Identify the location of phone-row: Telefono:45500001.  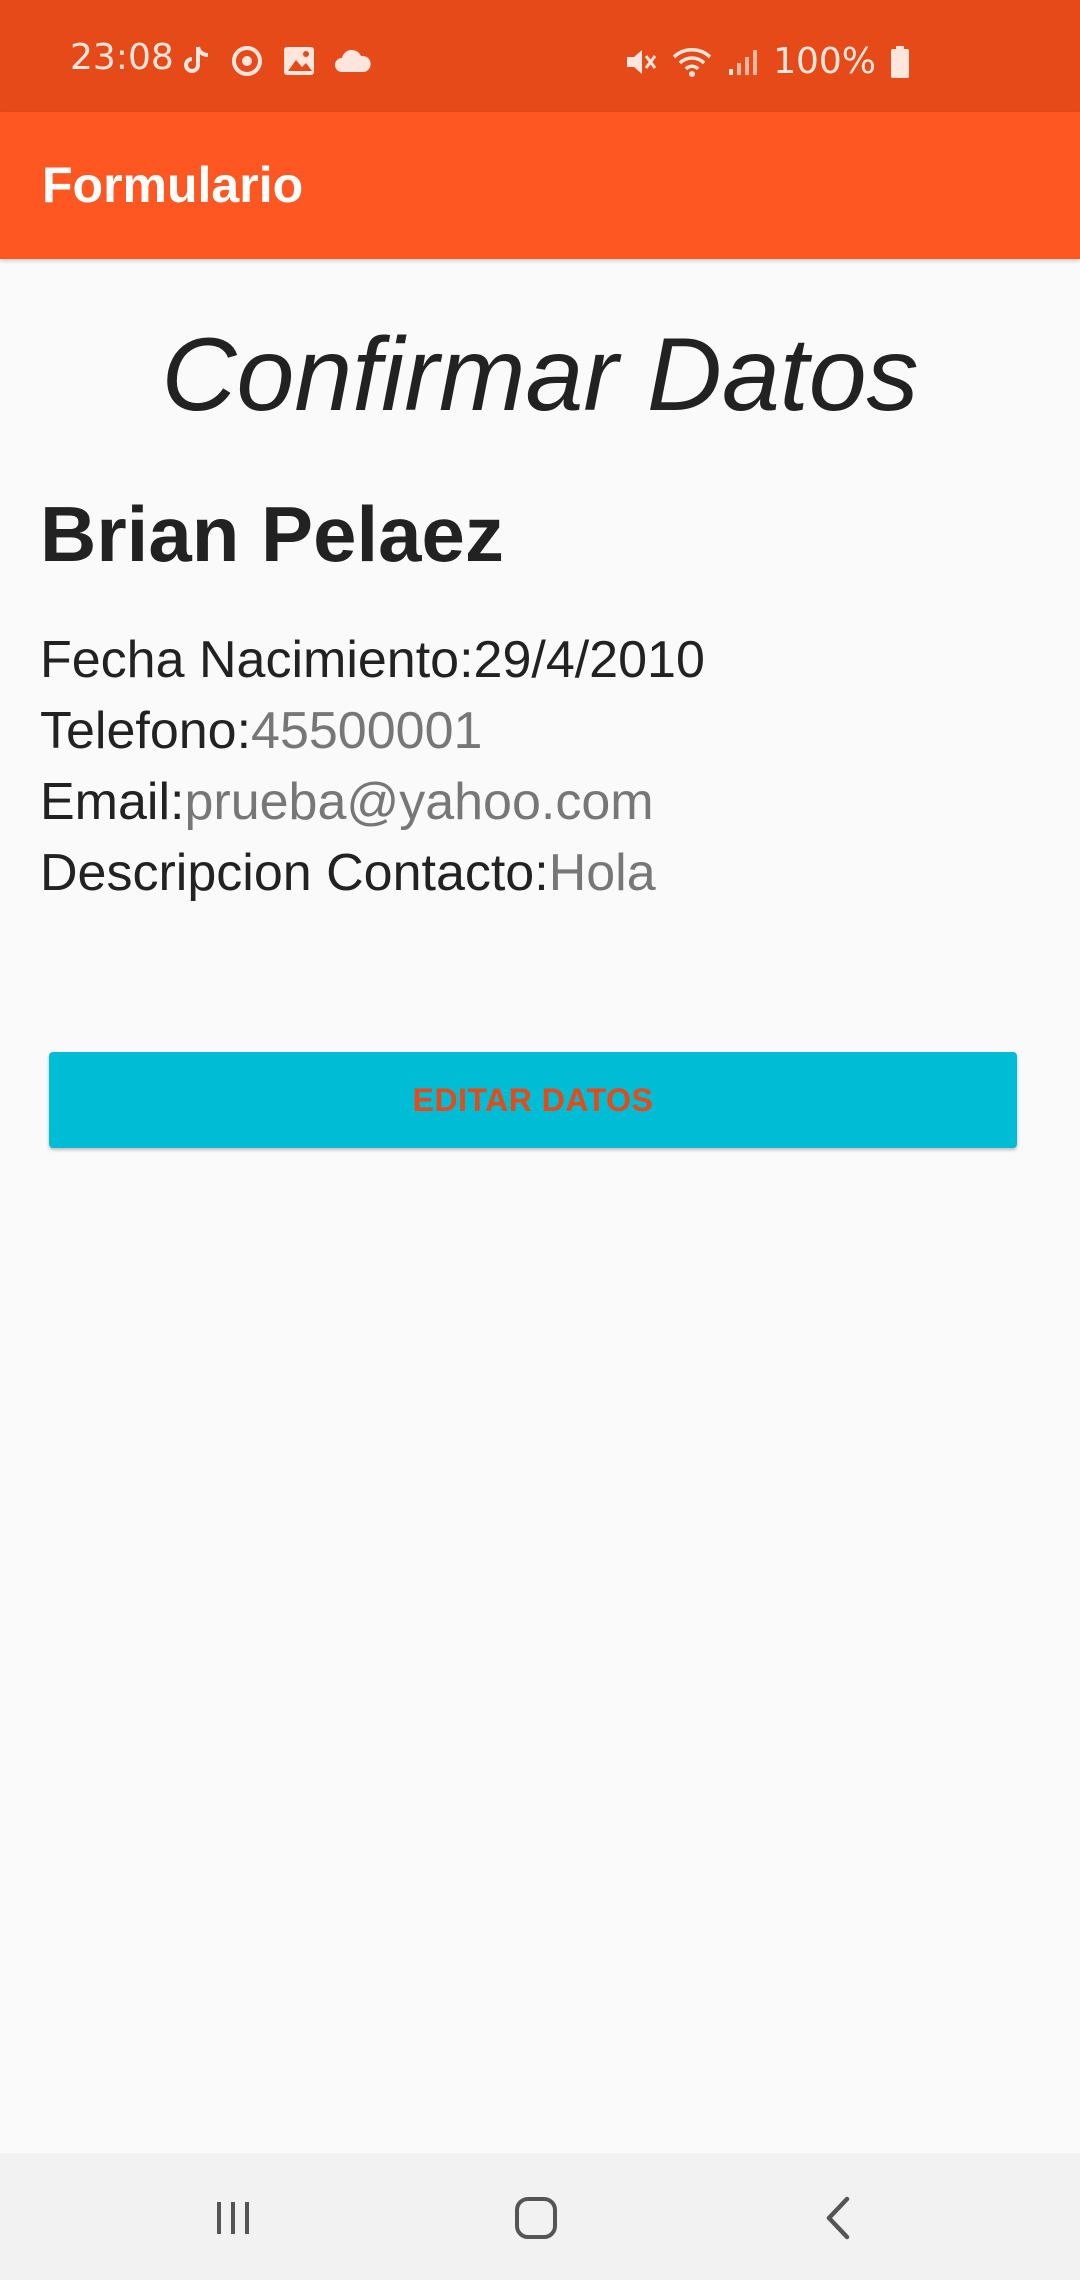
(261, 731).